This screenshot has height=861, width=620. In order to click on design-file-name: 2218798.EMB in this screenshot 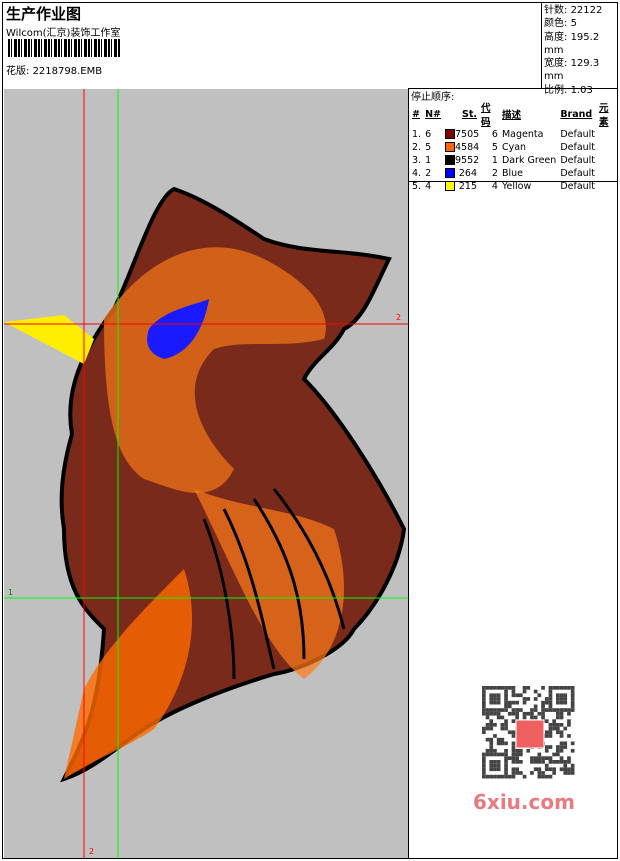, I will do `click(67, 71)`.